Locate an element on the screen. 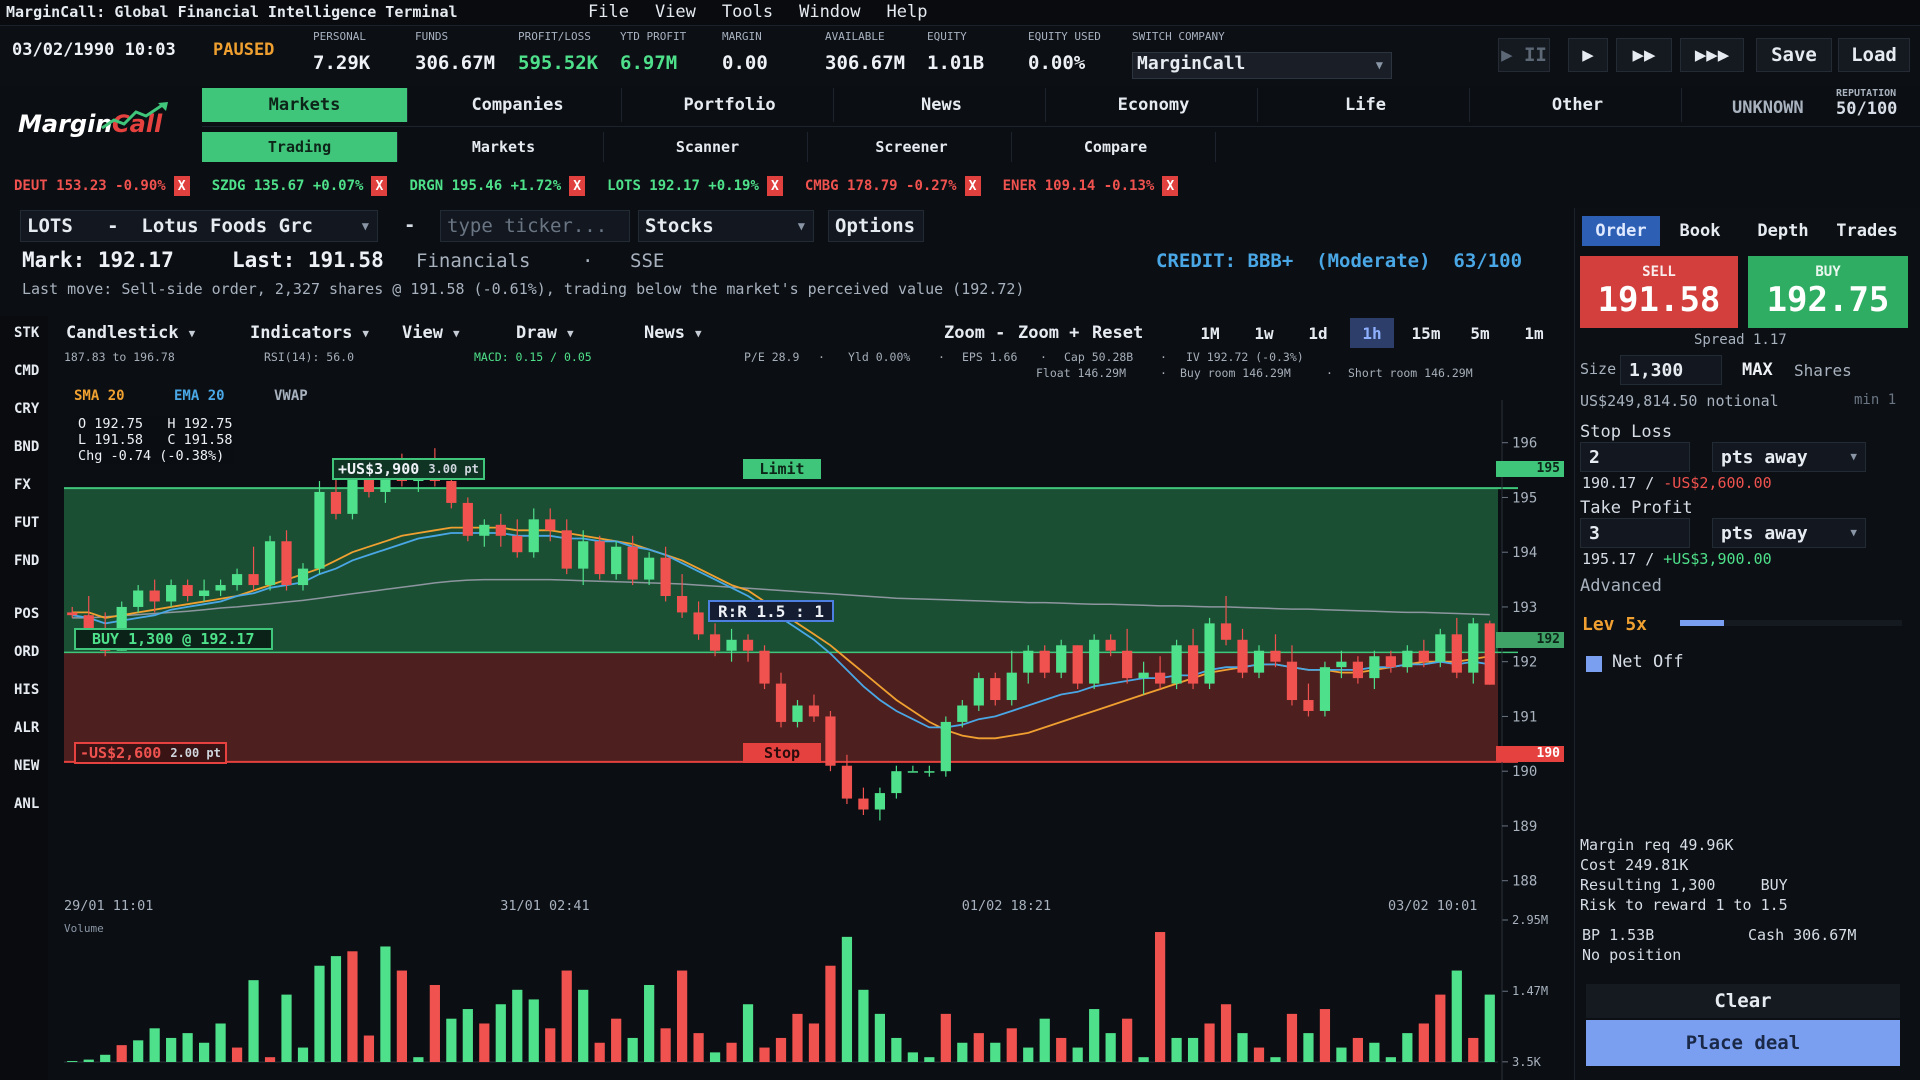 This screenshot has height=1080, width=1920. watchlist-chip: DRGN 195.46 +1.72% X is located at coordinates (497, 186).